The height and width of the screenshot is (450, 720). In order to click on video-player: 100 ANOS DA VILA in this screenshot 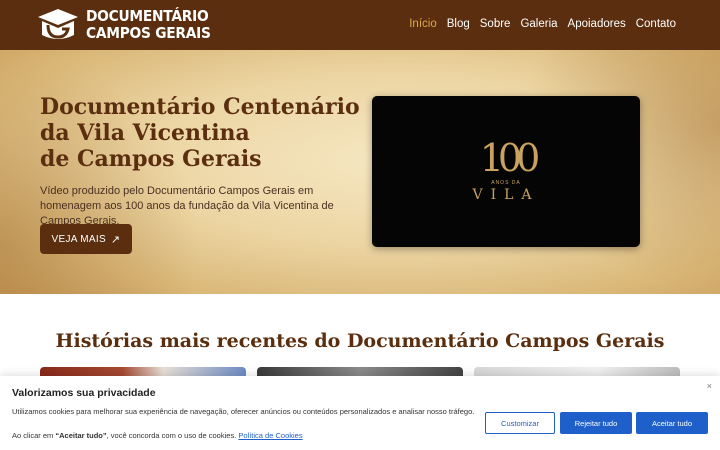, I will do `click(506, 171)`.